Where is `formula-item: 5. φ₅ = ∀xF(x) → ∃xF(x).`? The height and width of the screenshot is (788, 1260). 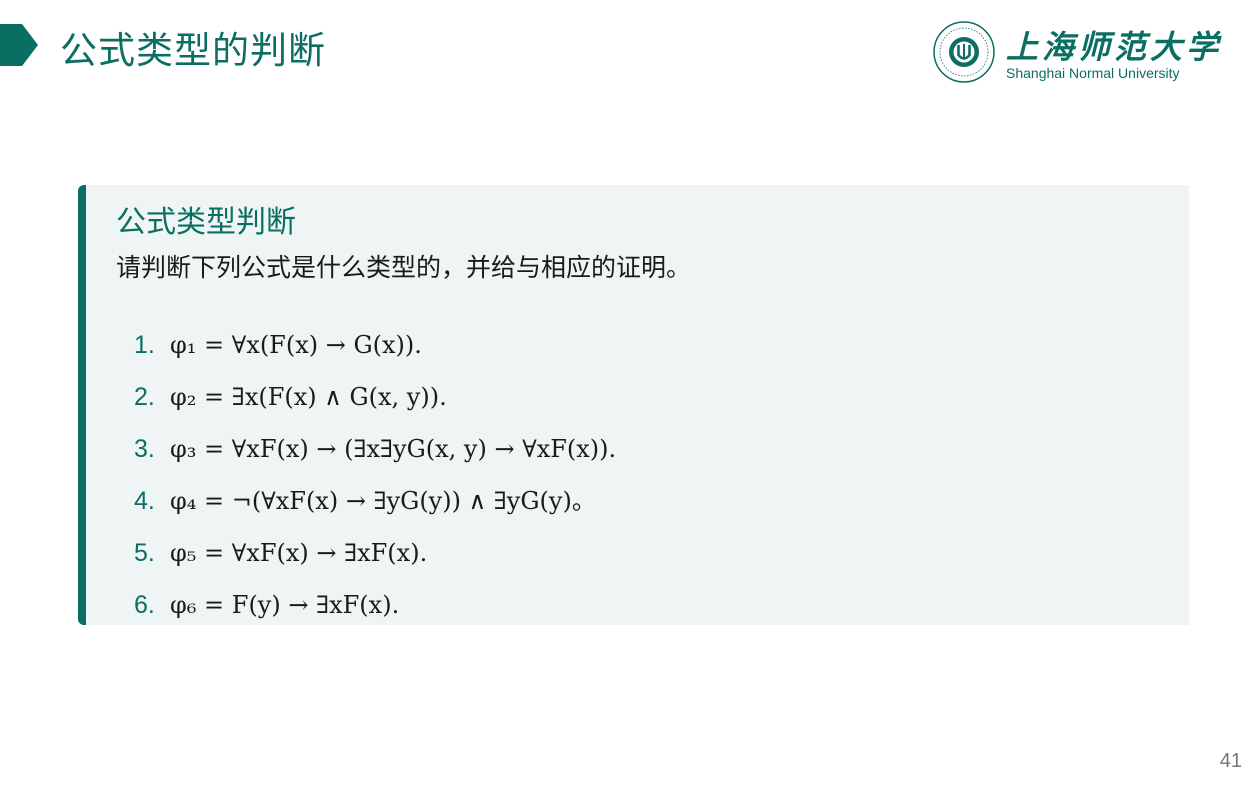
formula-item: 5. φ₅ = ∀xF(x) → ∃xF(x). is located at coordinates (375, 553).